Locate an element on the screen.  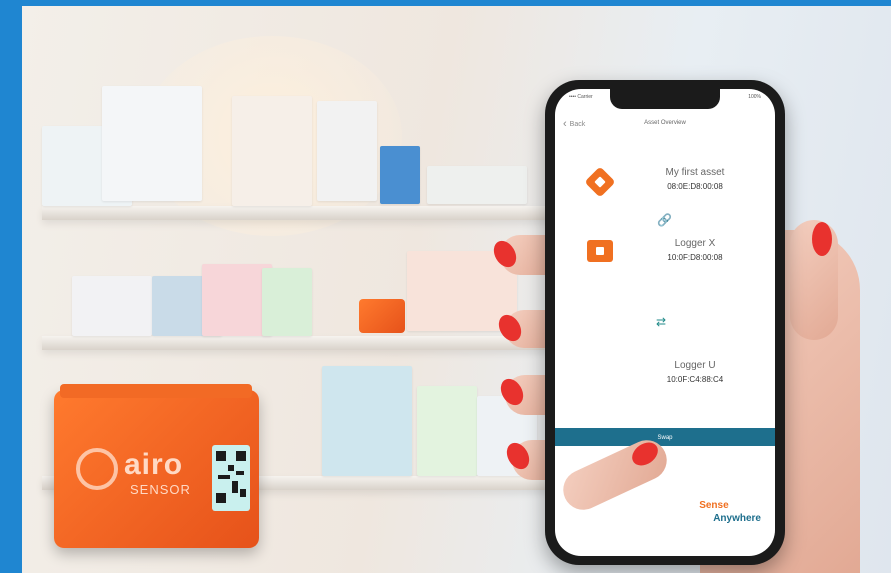
shelf-top is located at coordinates (302, 213).